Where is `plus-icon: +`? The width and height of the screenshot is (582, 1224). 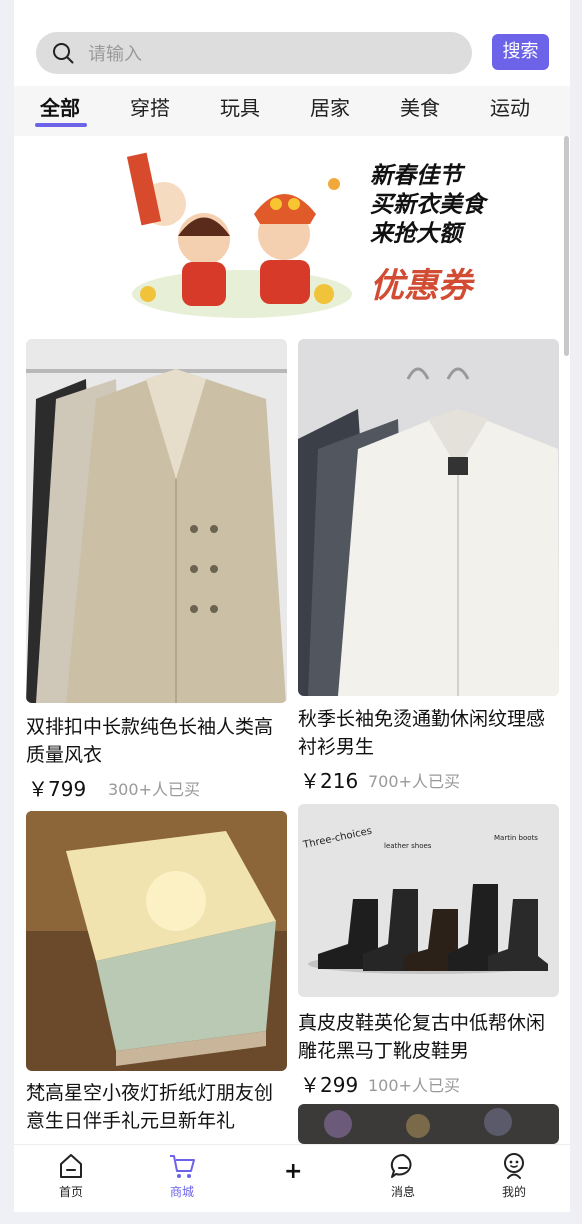 plus-icon: + is located at coordinates (293, 1171).